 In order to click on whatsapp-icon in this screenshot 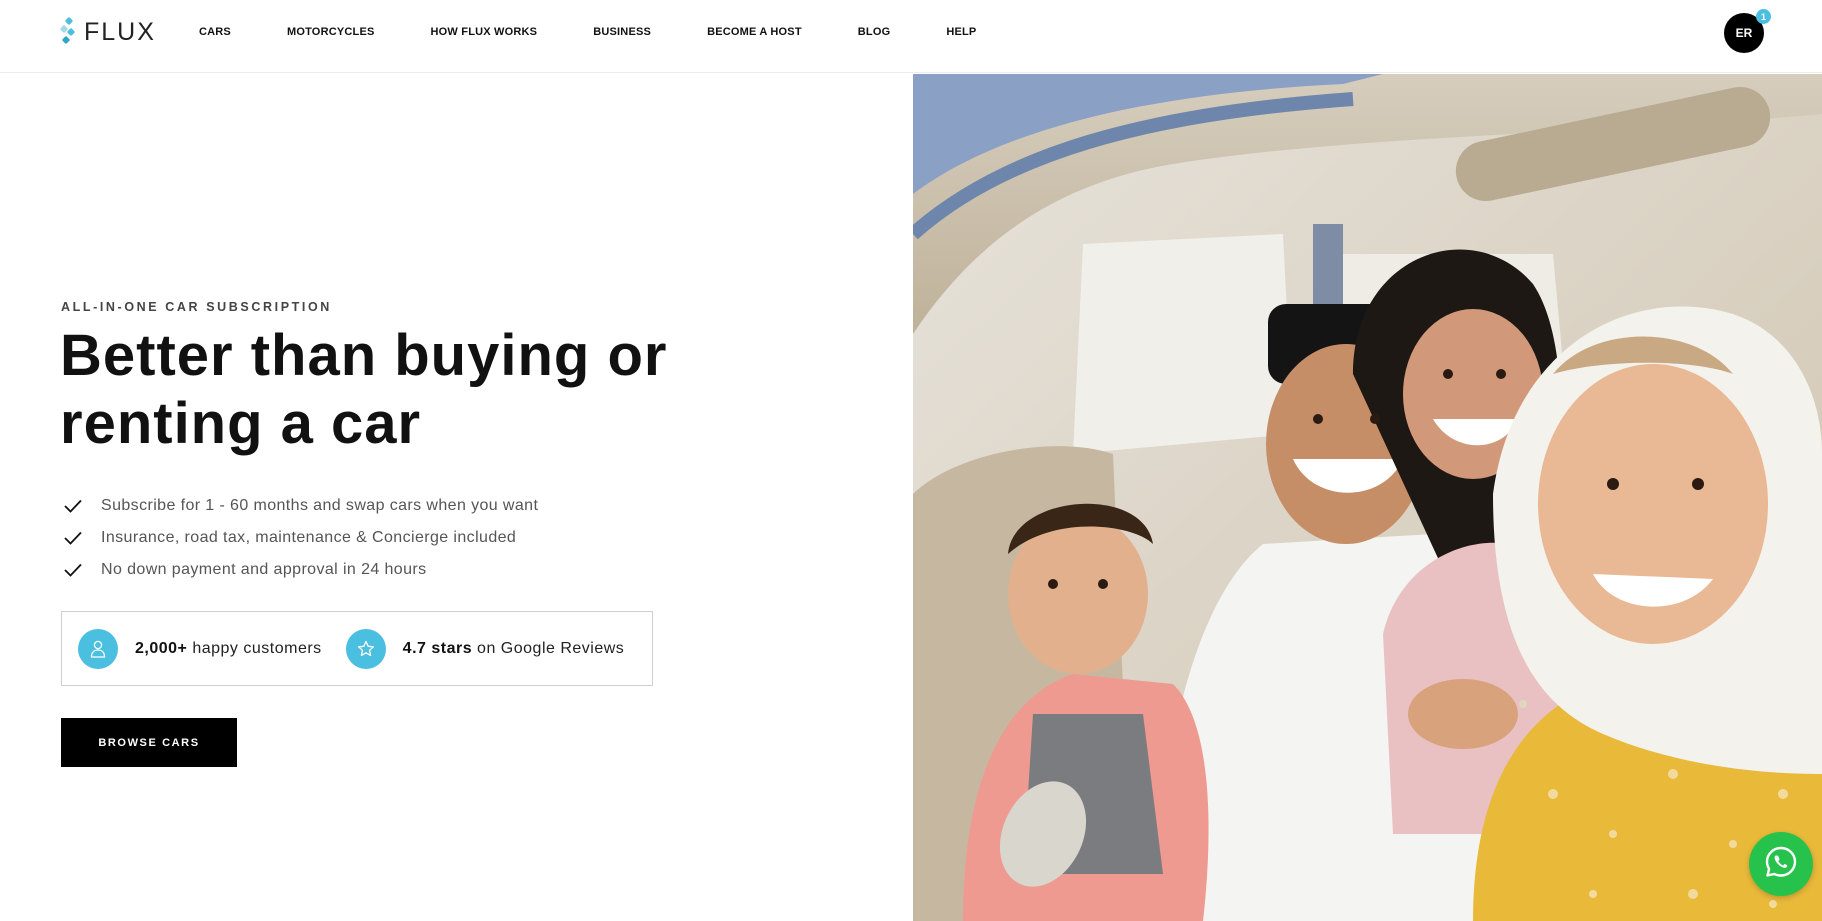, I will do `click(1781, 864)`.